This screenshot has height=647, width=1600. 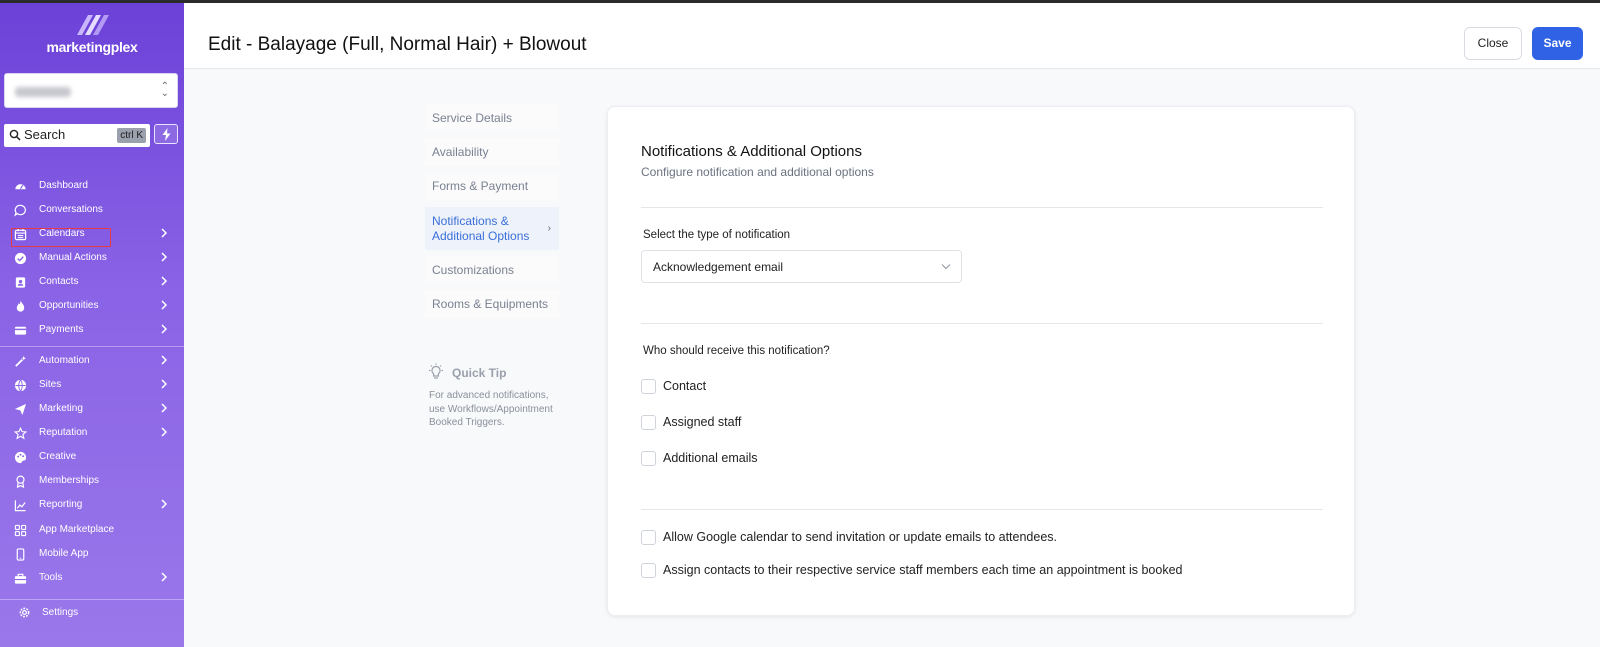 What do you see at coordinates (61, 504) in the screenshot?
I see `sidebar-item-label: Reporting` at bounding box center [61, 504].